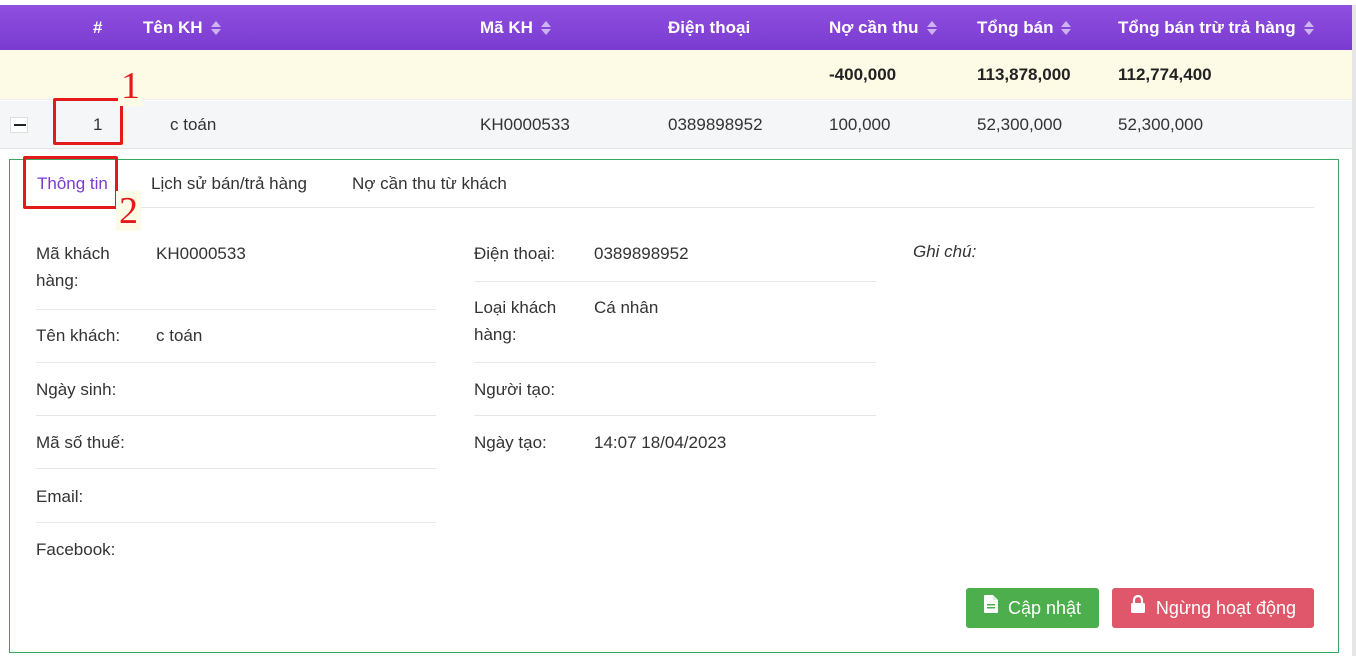  I want to click on row-debt: 100,000, so click(860, 124).